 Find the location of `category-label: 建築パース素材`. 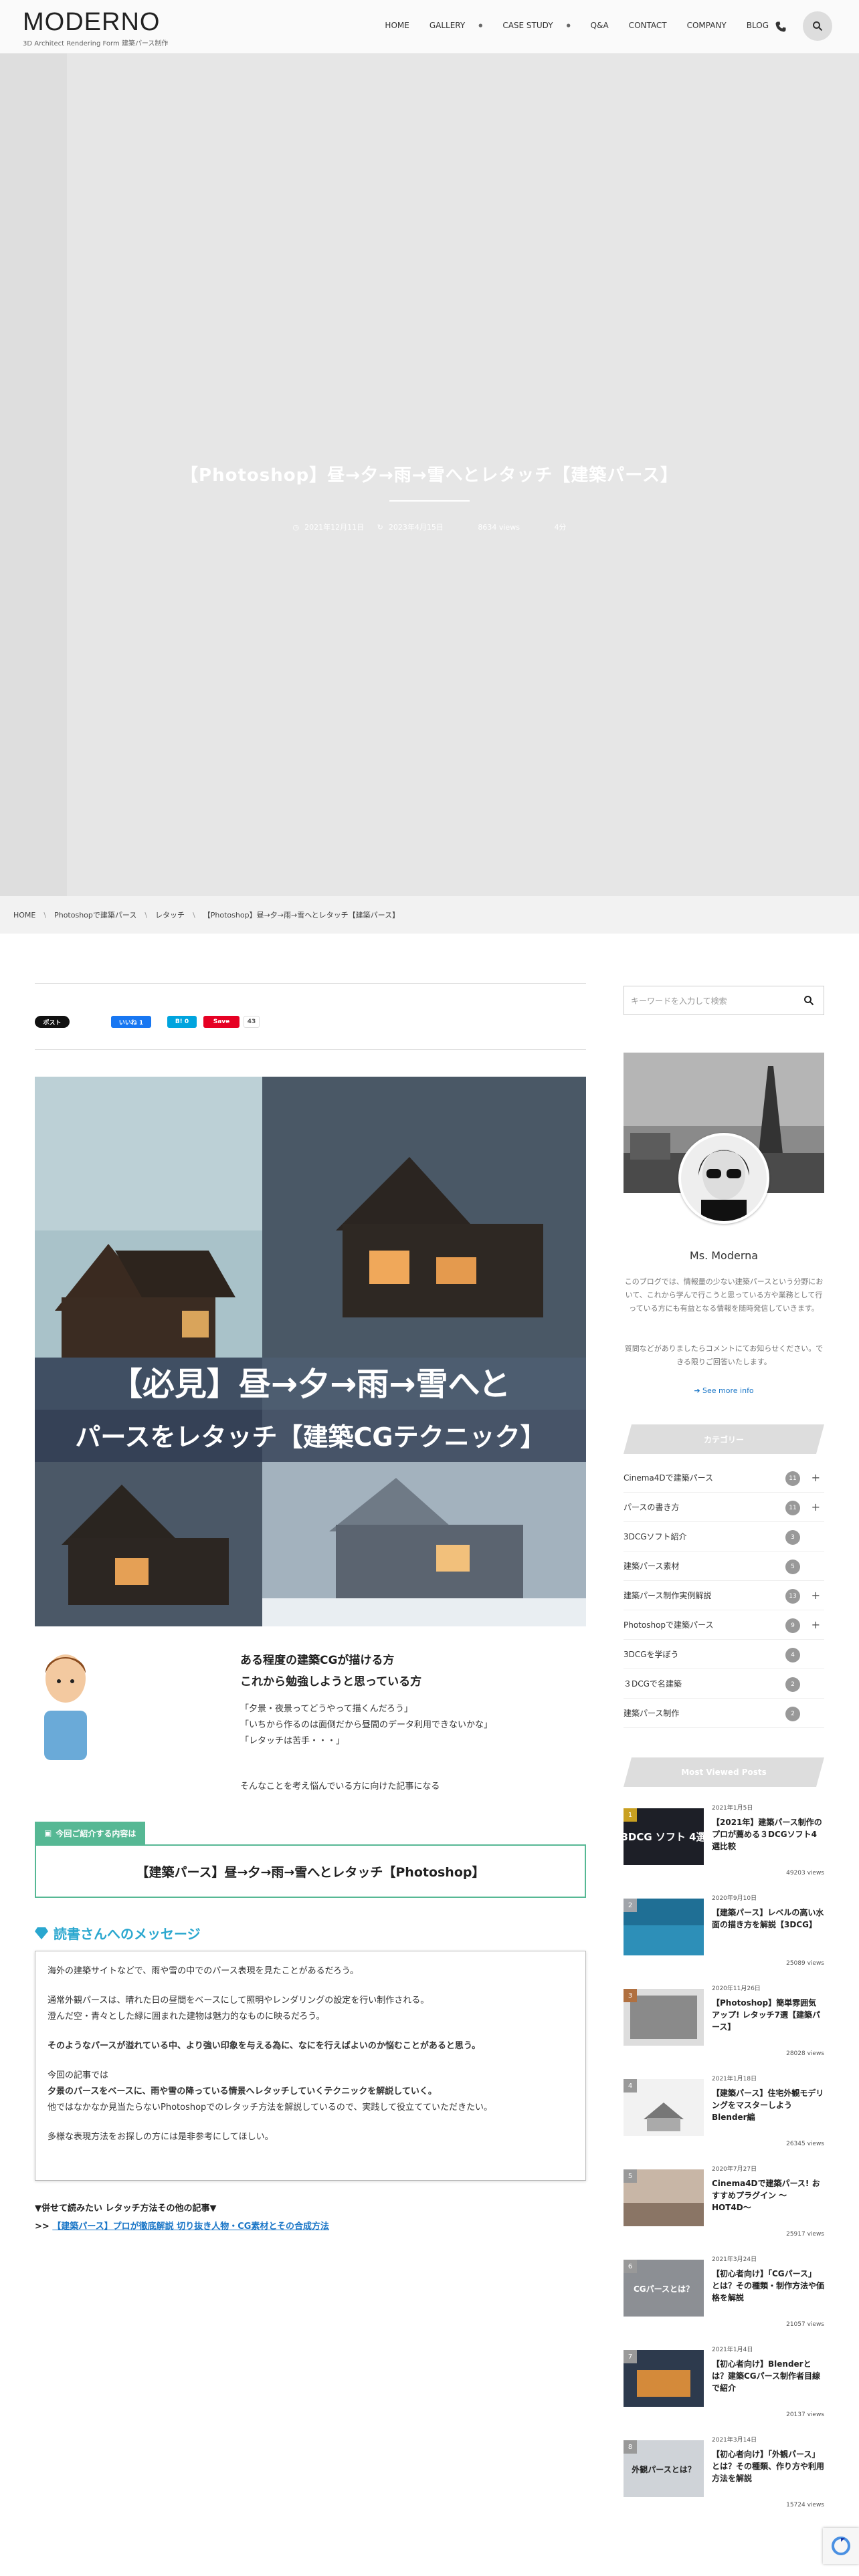

category-label: 建築パース素材 is located at coordinates (652, 1566).